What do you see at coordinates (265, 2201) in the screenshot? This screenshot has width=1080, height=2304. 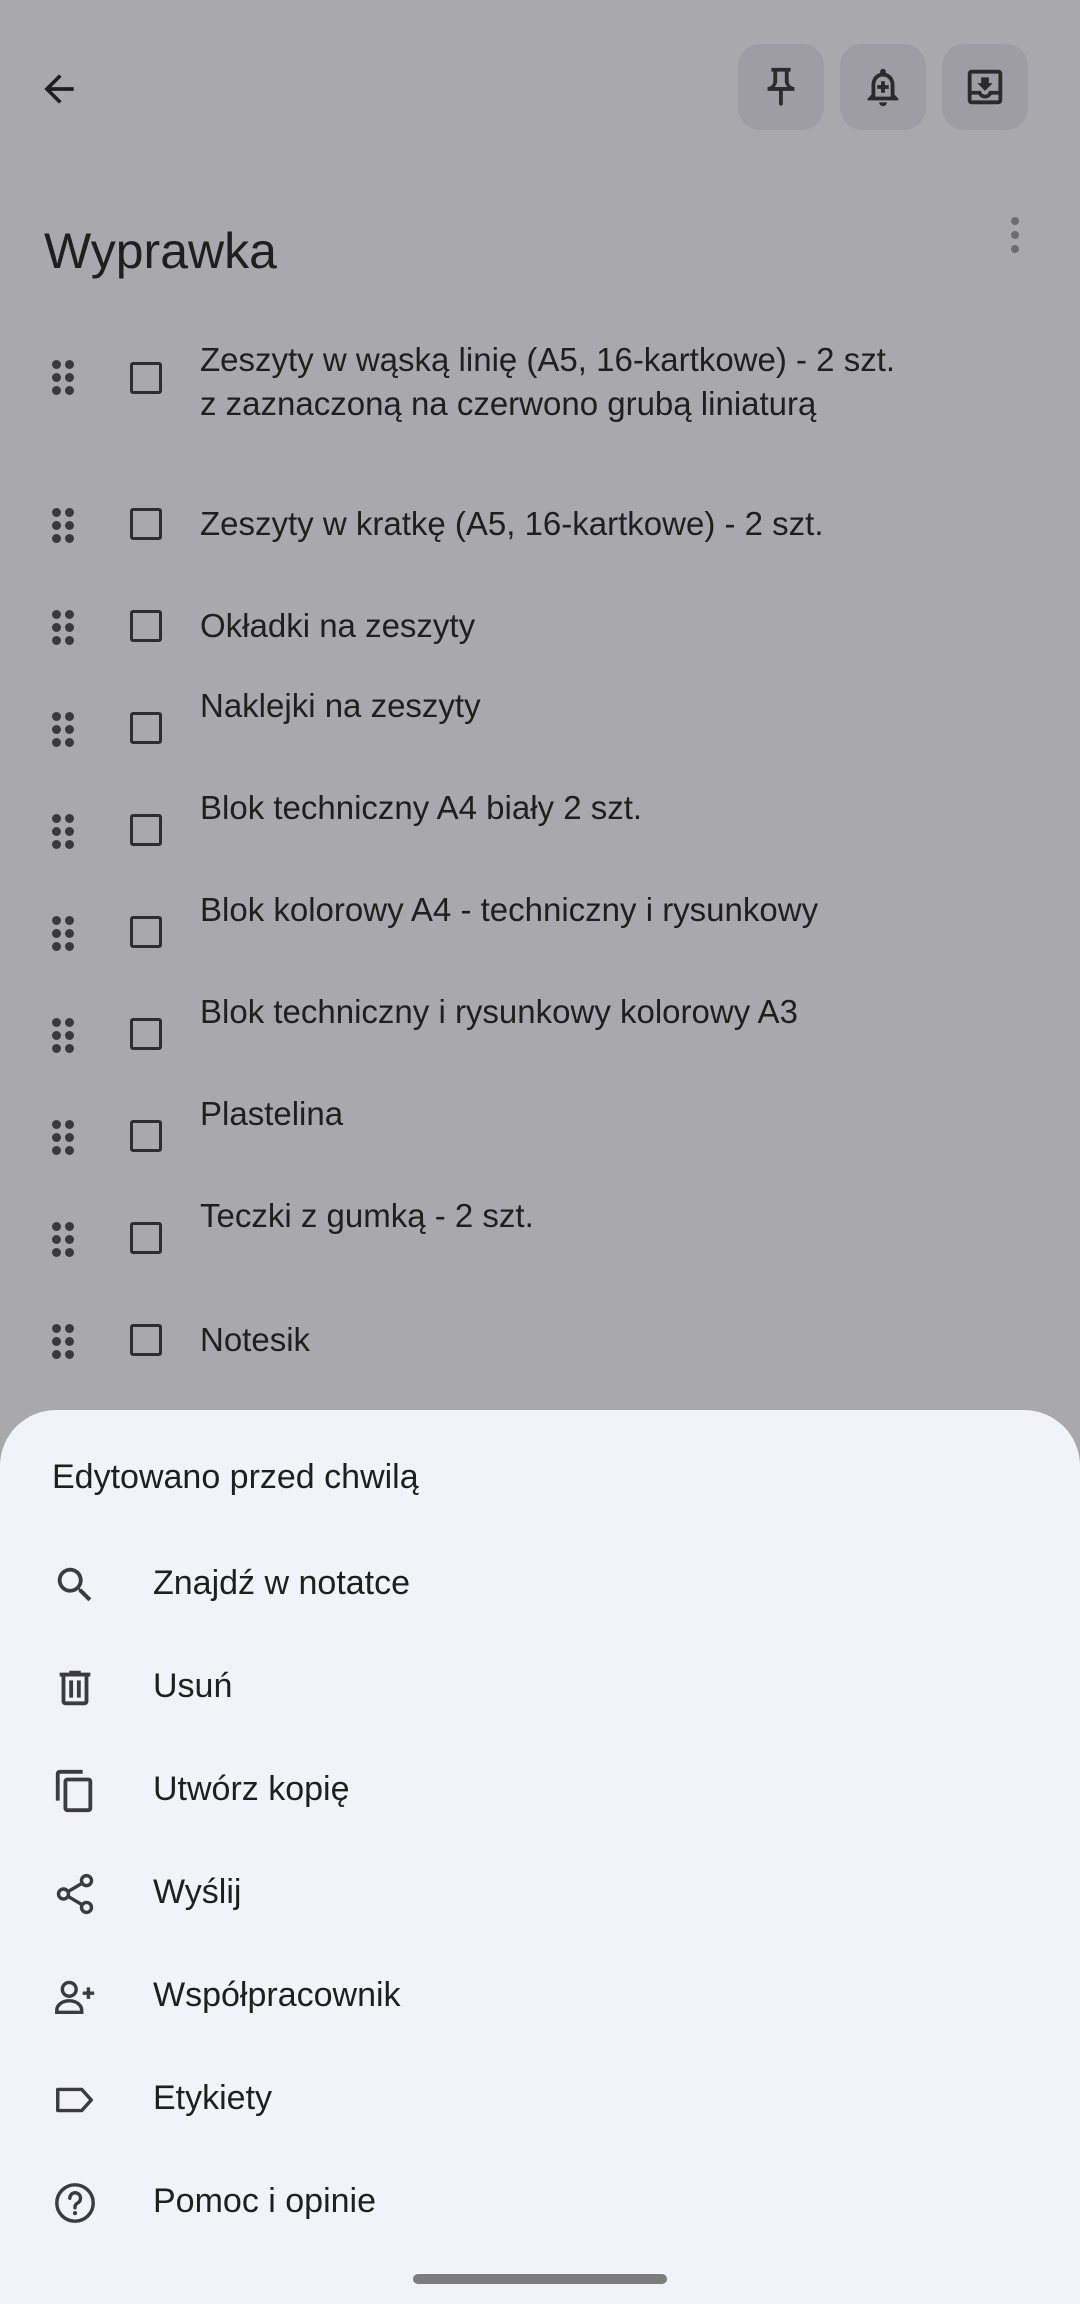 I see `menu-item-label: Pomoc i opinie` at bounding box center [265, 2201].